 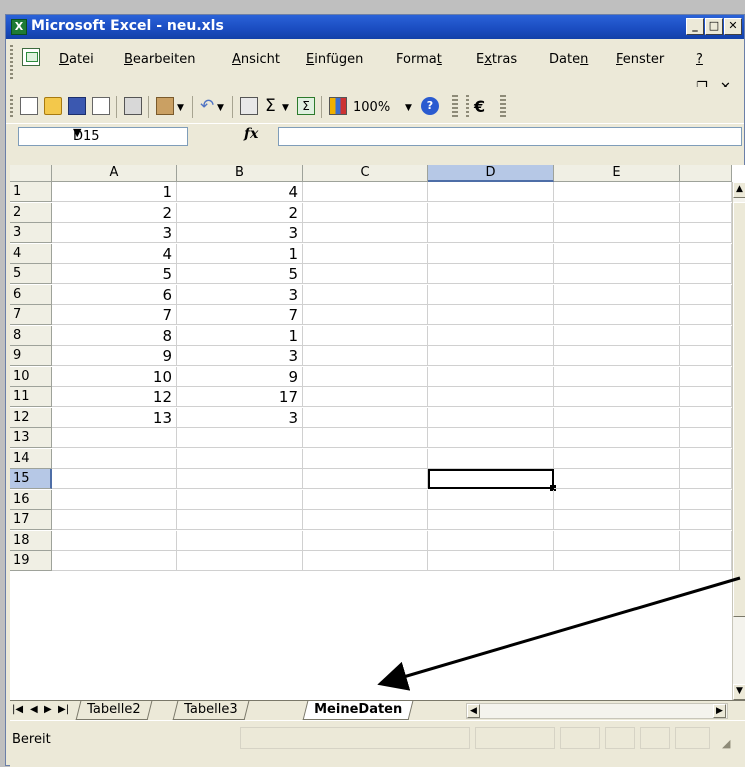 I want to click on sheet-tab-label: MeineDaten, so click(x=358, y=709).